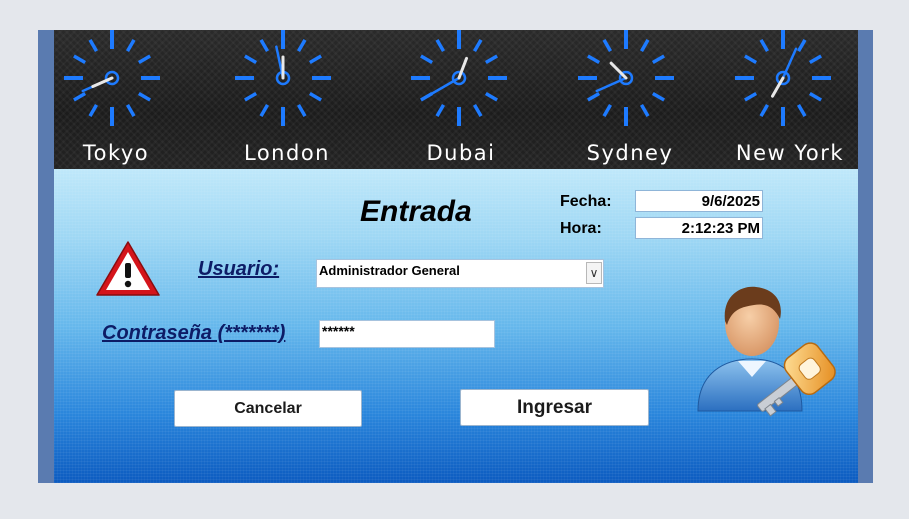 This screenshot has height=519, width=909. Describe the element at coordinates (114, 99) in the screenshot. I see `clock-tokyo: Tokyo` at that location.